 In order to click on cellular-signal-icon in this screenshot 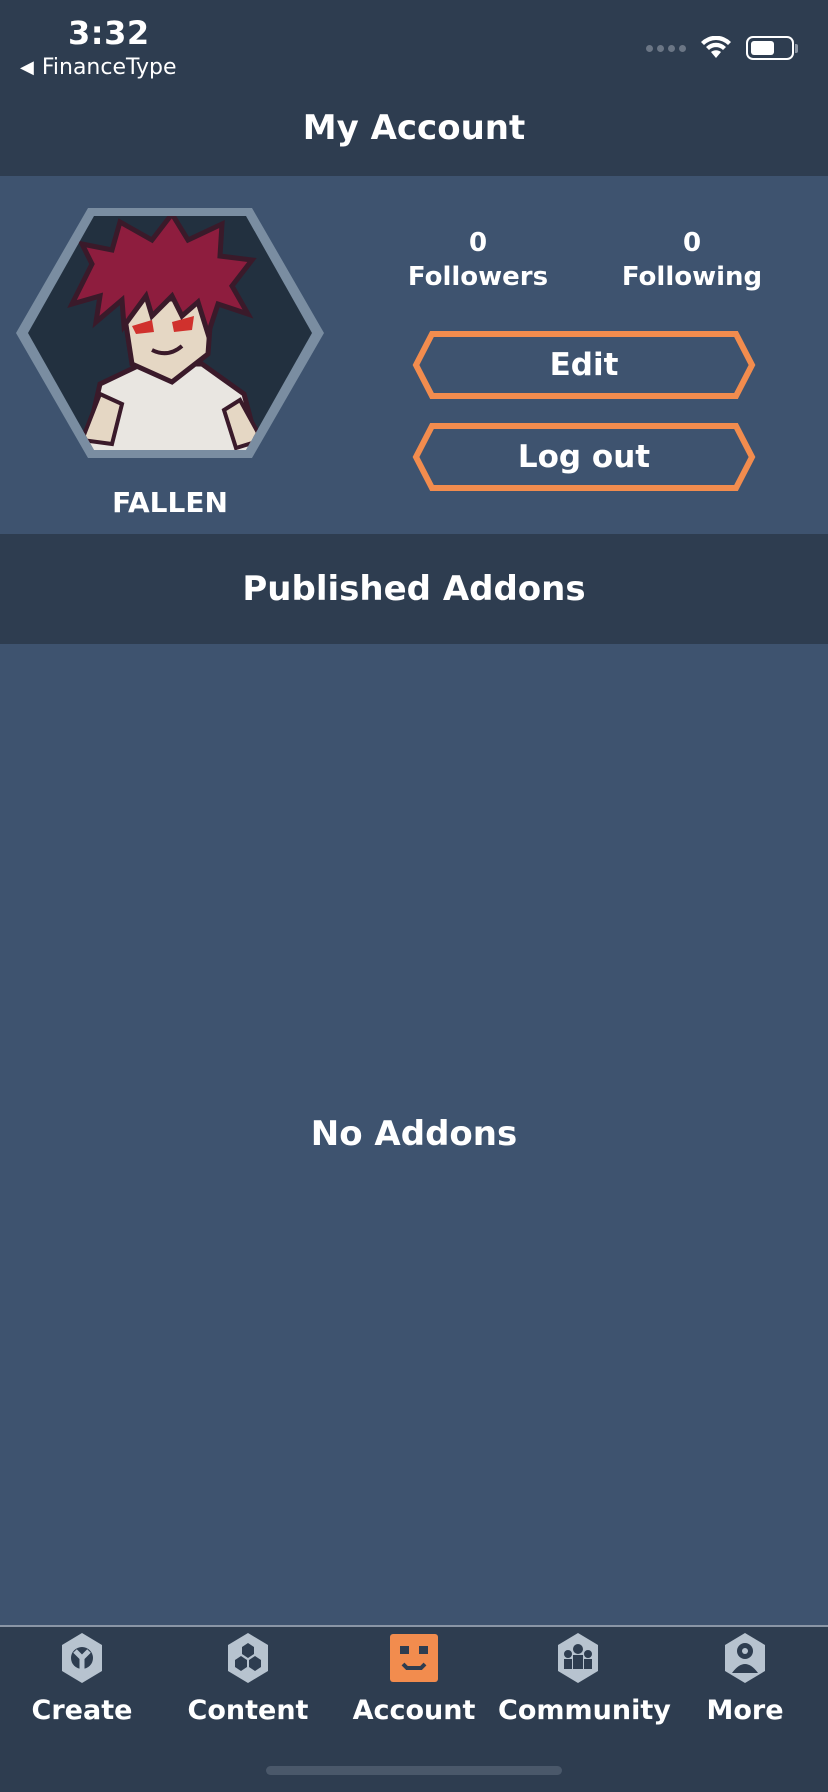, I will do `click(666, 48)`.